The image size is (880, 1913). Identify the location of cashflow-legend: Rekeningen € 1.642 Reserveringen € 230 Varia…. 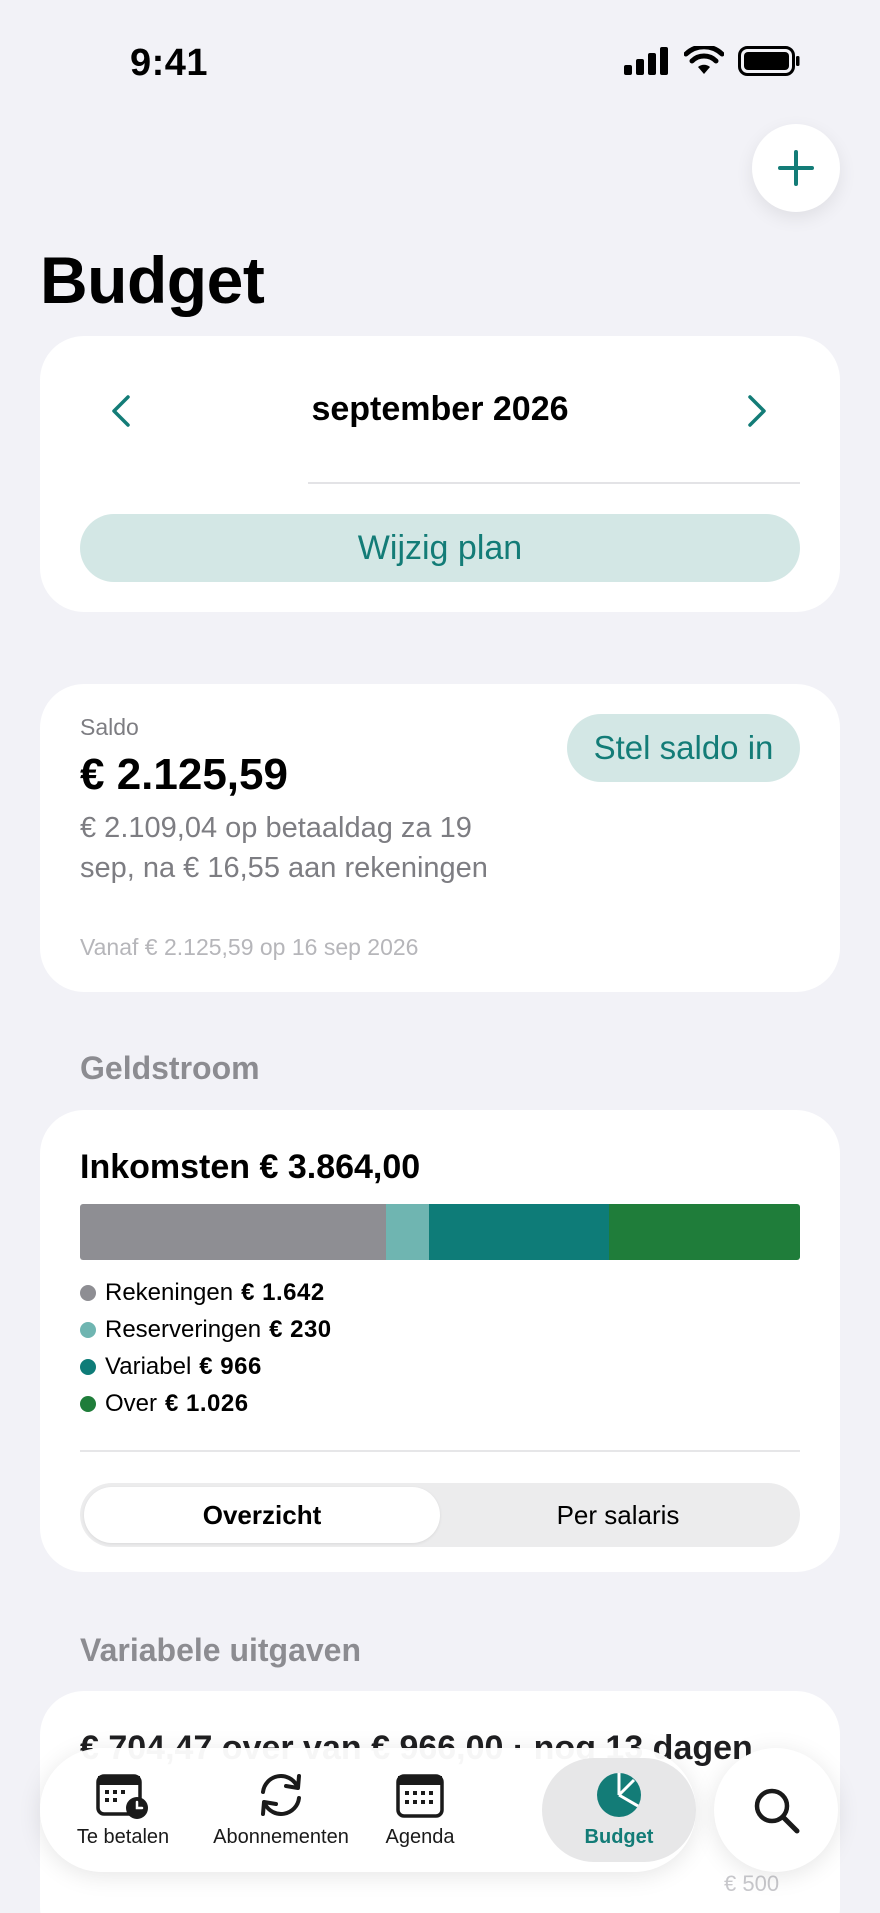
(206, 1348).